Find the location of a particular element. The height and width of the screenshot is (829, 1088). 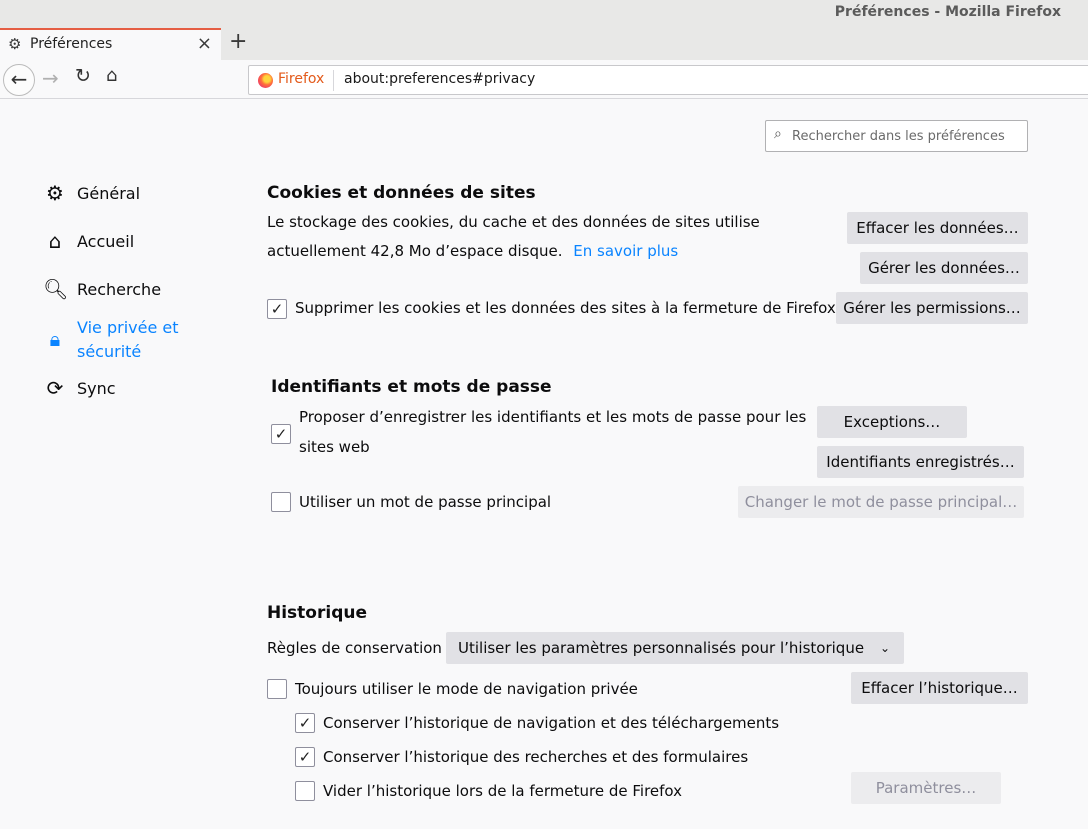

back-button: ← is located at coordinates (19, 80).